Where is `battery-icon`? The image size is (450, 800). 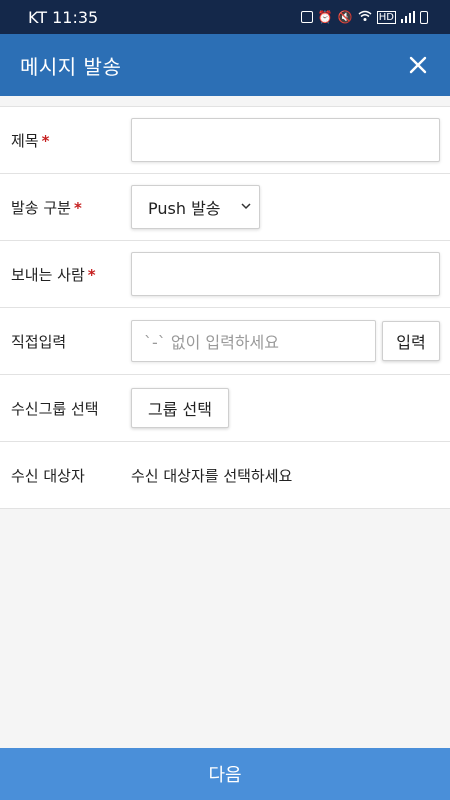 battery-icon is located at coordinates (424, 17).